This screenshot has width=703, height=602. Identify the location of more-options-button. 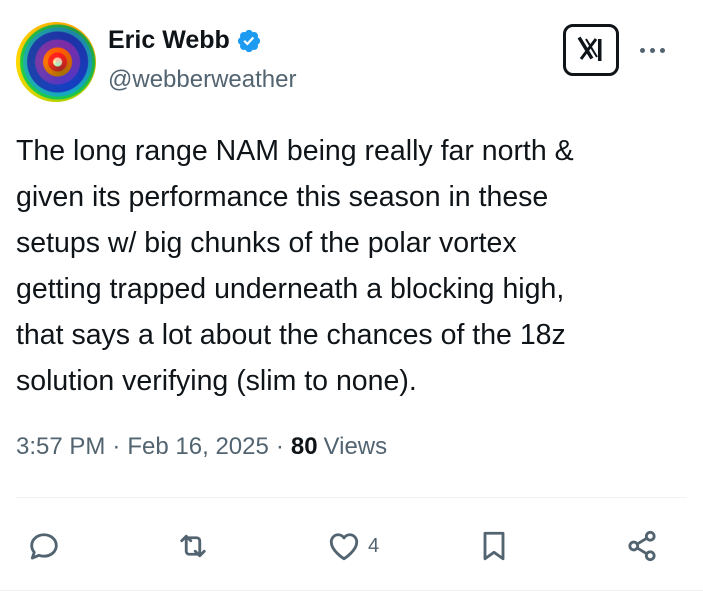
(652, 50).